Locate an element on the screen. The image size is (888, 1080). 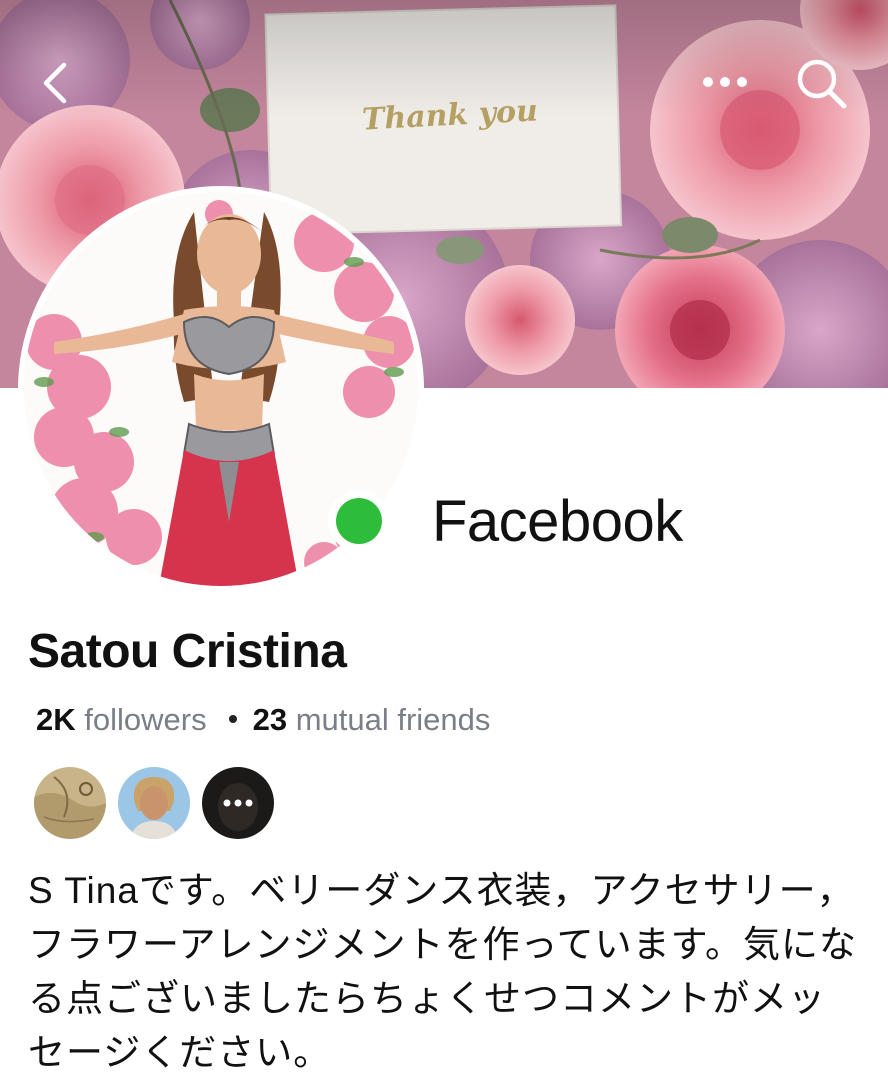
profile-stats: 2K followers 23 mutual friends is located at coordinates (263, 720).